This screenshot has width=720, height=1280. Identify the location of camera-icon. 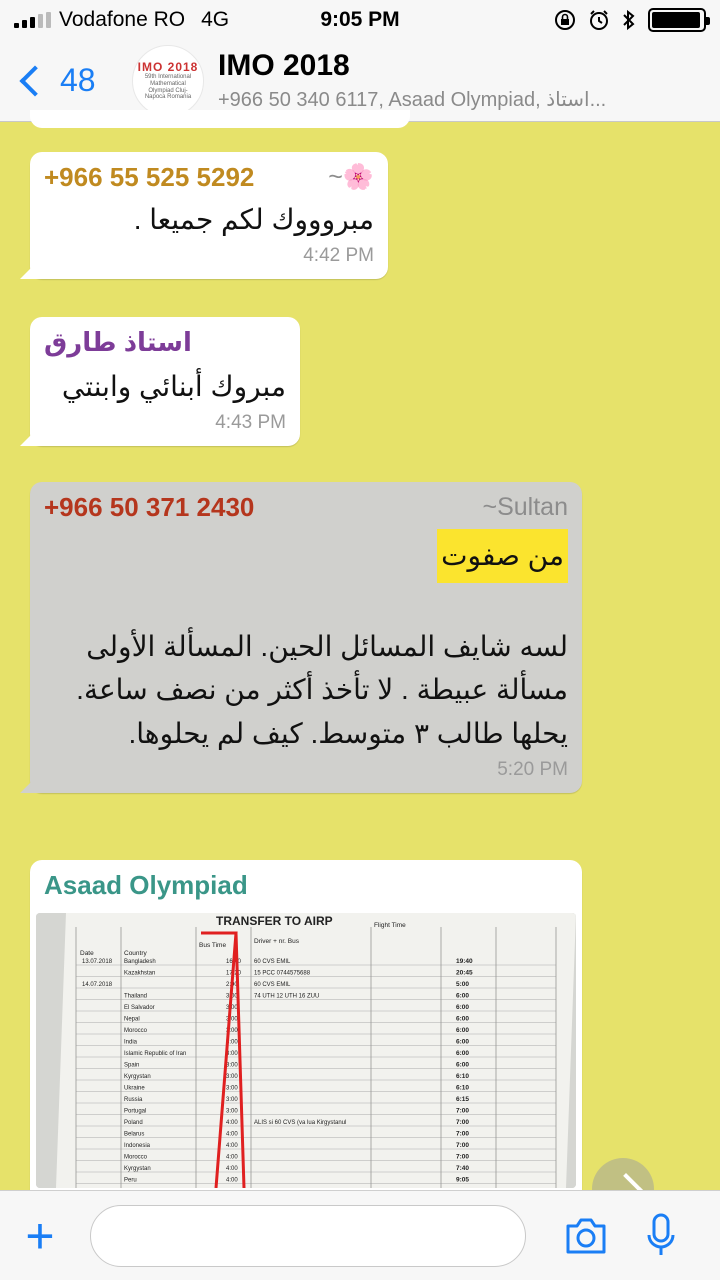
(586, 1236).